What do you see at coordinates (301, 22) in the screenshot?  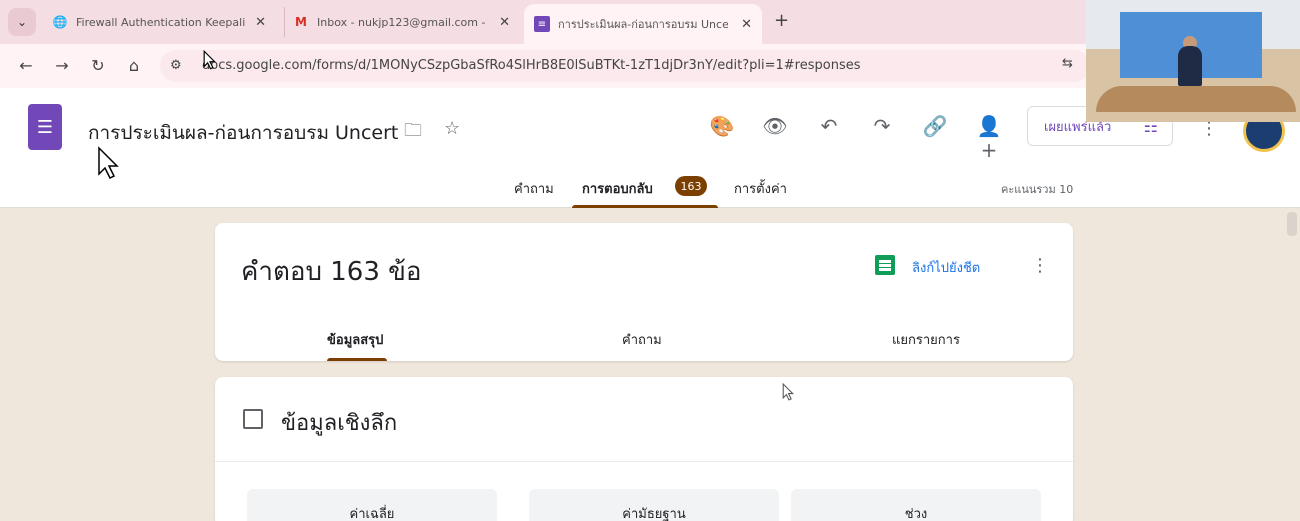 I see `gmail-icon: M` at bounding box center [301, 22].